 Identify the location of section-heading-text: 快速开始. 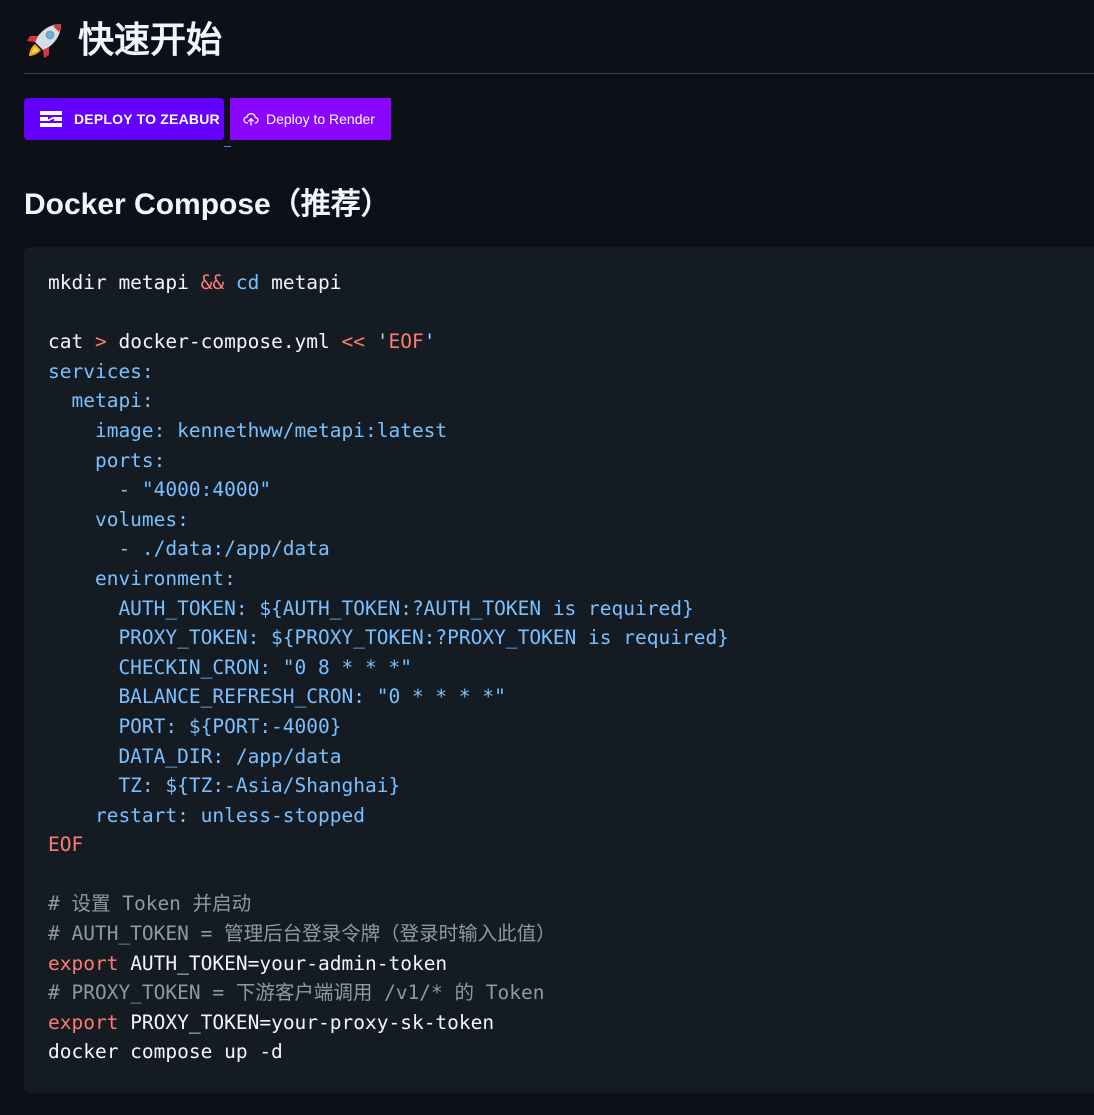
(150, 39).